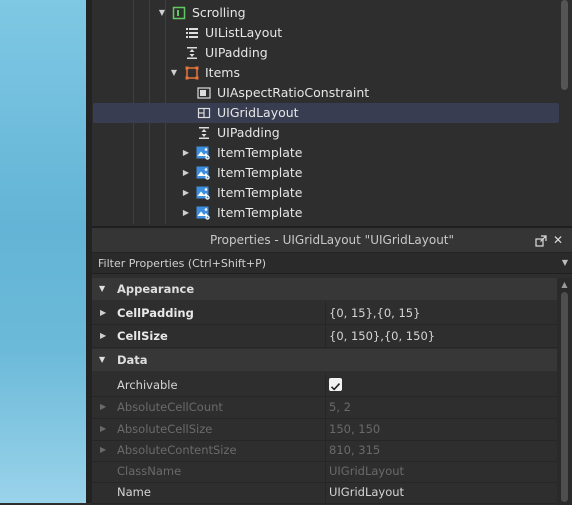  Describe the element at coordinates (564, 45) in the screenshot. I see `explorer-scrollbar` at that location.